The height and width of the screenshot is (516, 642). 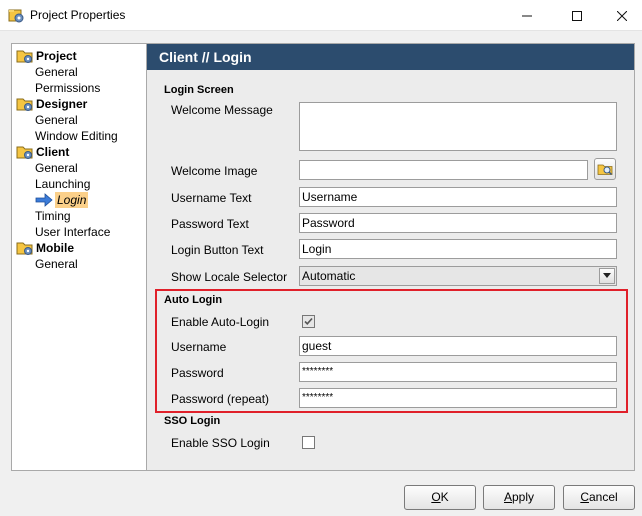 I want to click on cancel-mnemonic: C, so click(x=584, y=497).